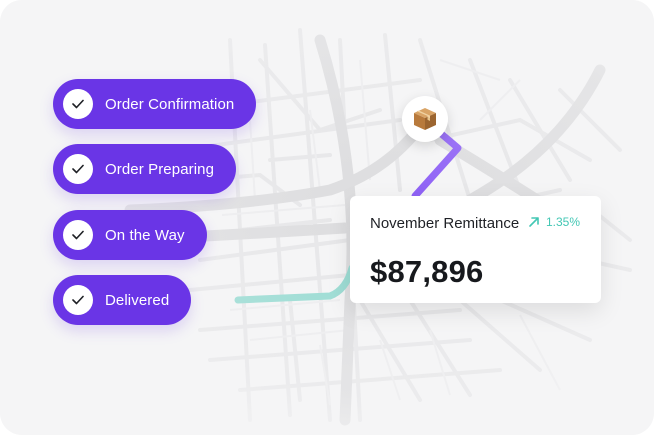 The image size is (654, 435). I want to click on status-label: Delivered, so click(137, 300).